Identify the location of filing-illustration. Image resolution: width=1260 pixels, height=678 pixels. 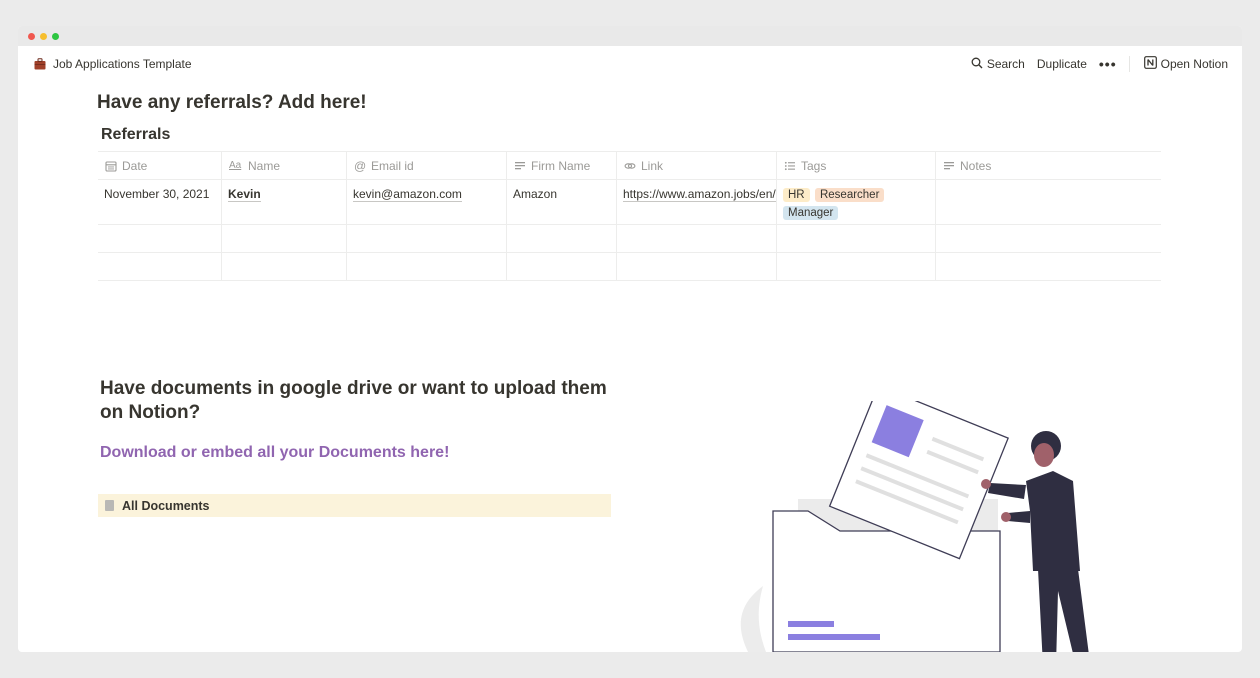
(918, 518).